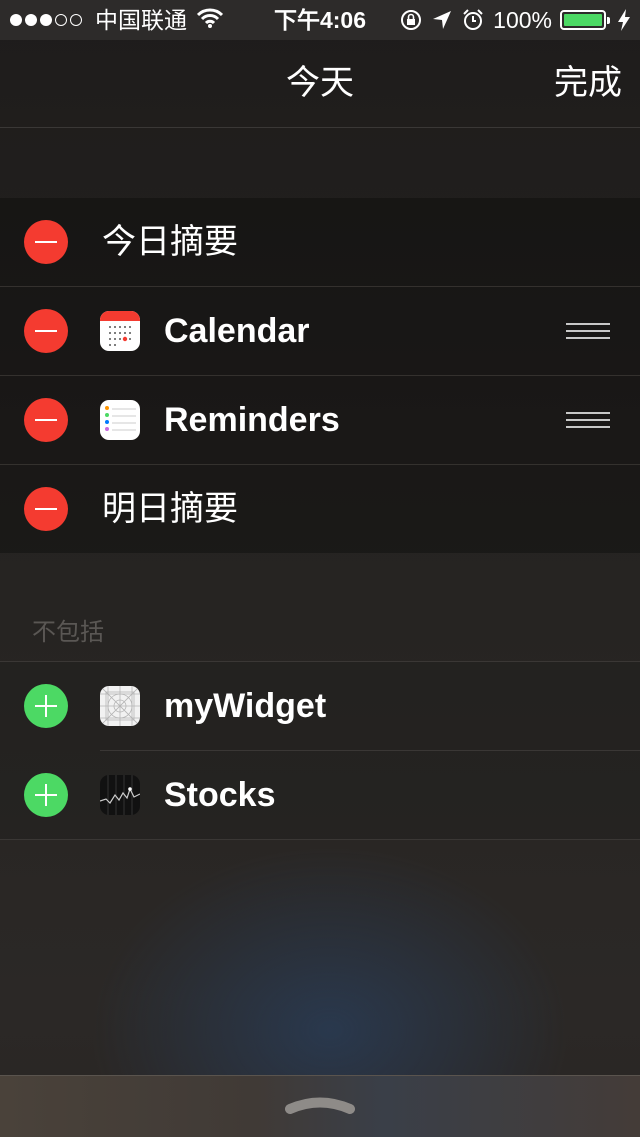 The height and width of the screenshot is (1137, 640). What do you see at coordinates (320, 20) in the screenshot?
I see `status-bar: 中国联通 下午4:06 100%` at bounding box center [320, 20].